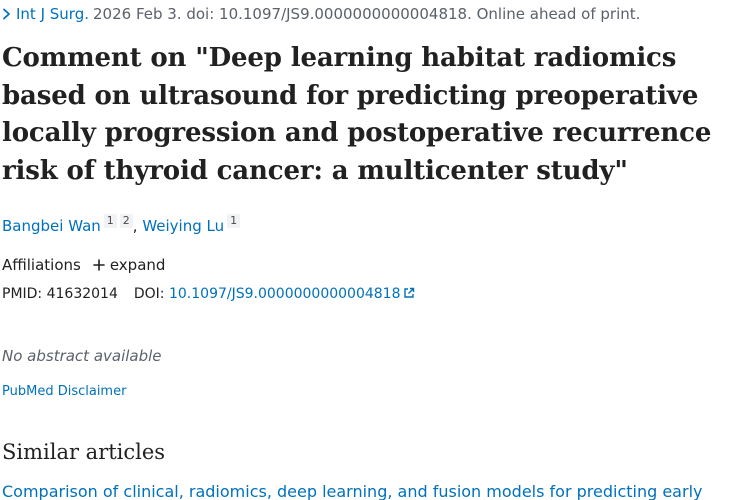 Image resolution: width=750 pixels, height=500 pixels. What do you see at coordinates (83, 265) in the screenshot?
I see `affiliations-section: Affiliations expand` at bounding box center [83, 265].